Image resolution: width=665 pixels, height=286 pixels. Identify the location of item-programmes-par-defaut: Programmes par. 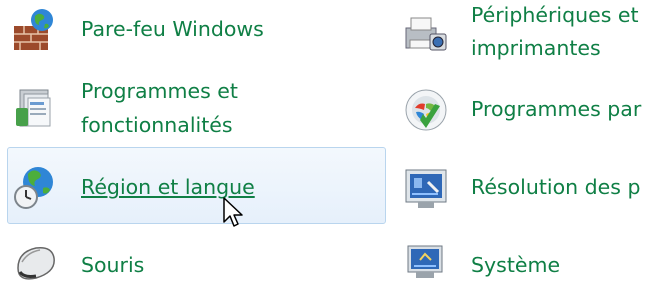
(532, 110).